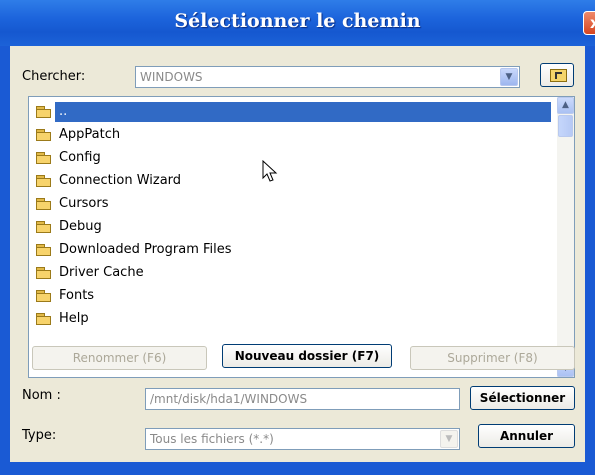 This screenshot has height=475, width=595. Describe the element at coordinates (293, 135) in the screenshot. I see `list-item: AppPatch` at that location.